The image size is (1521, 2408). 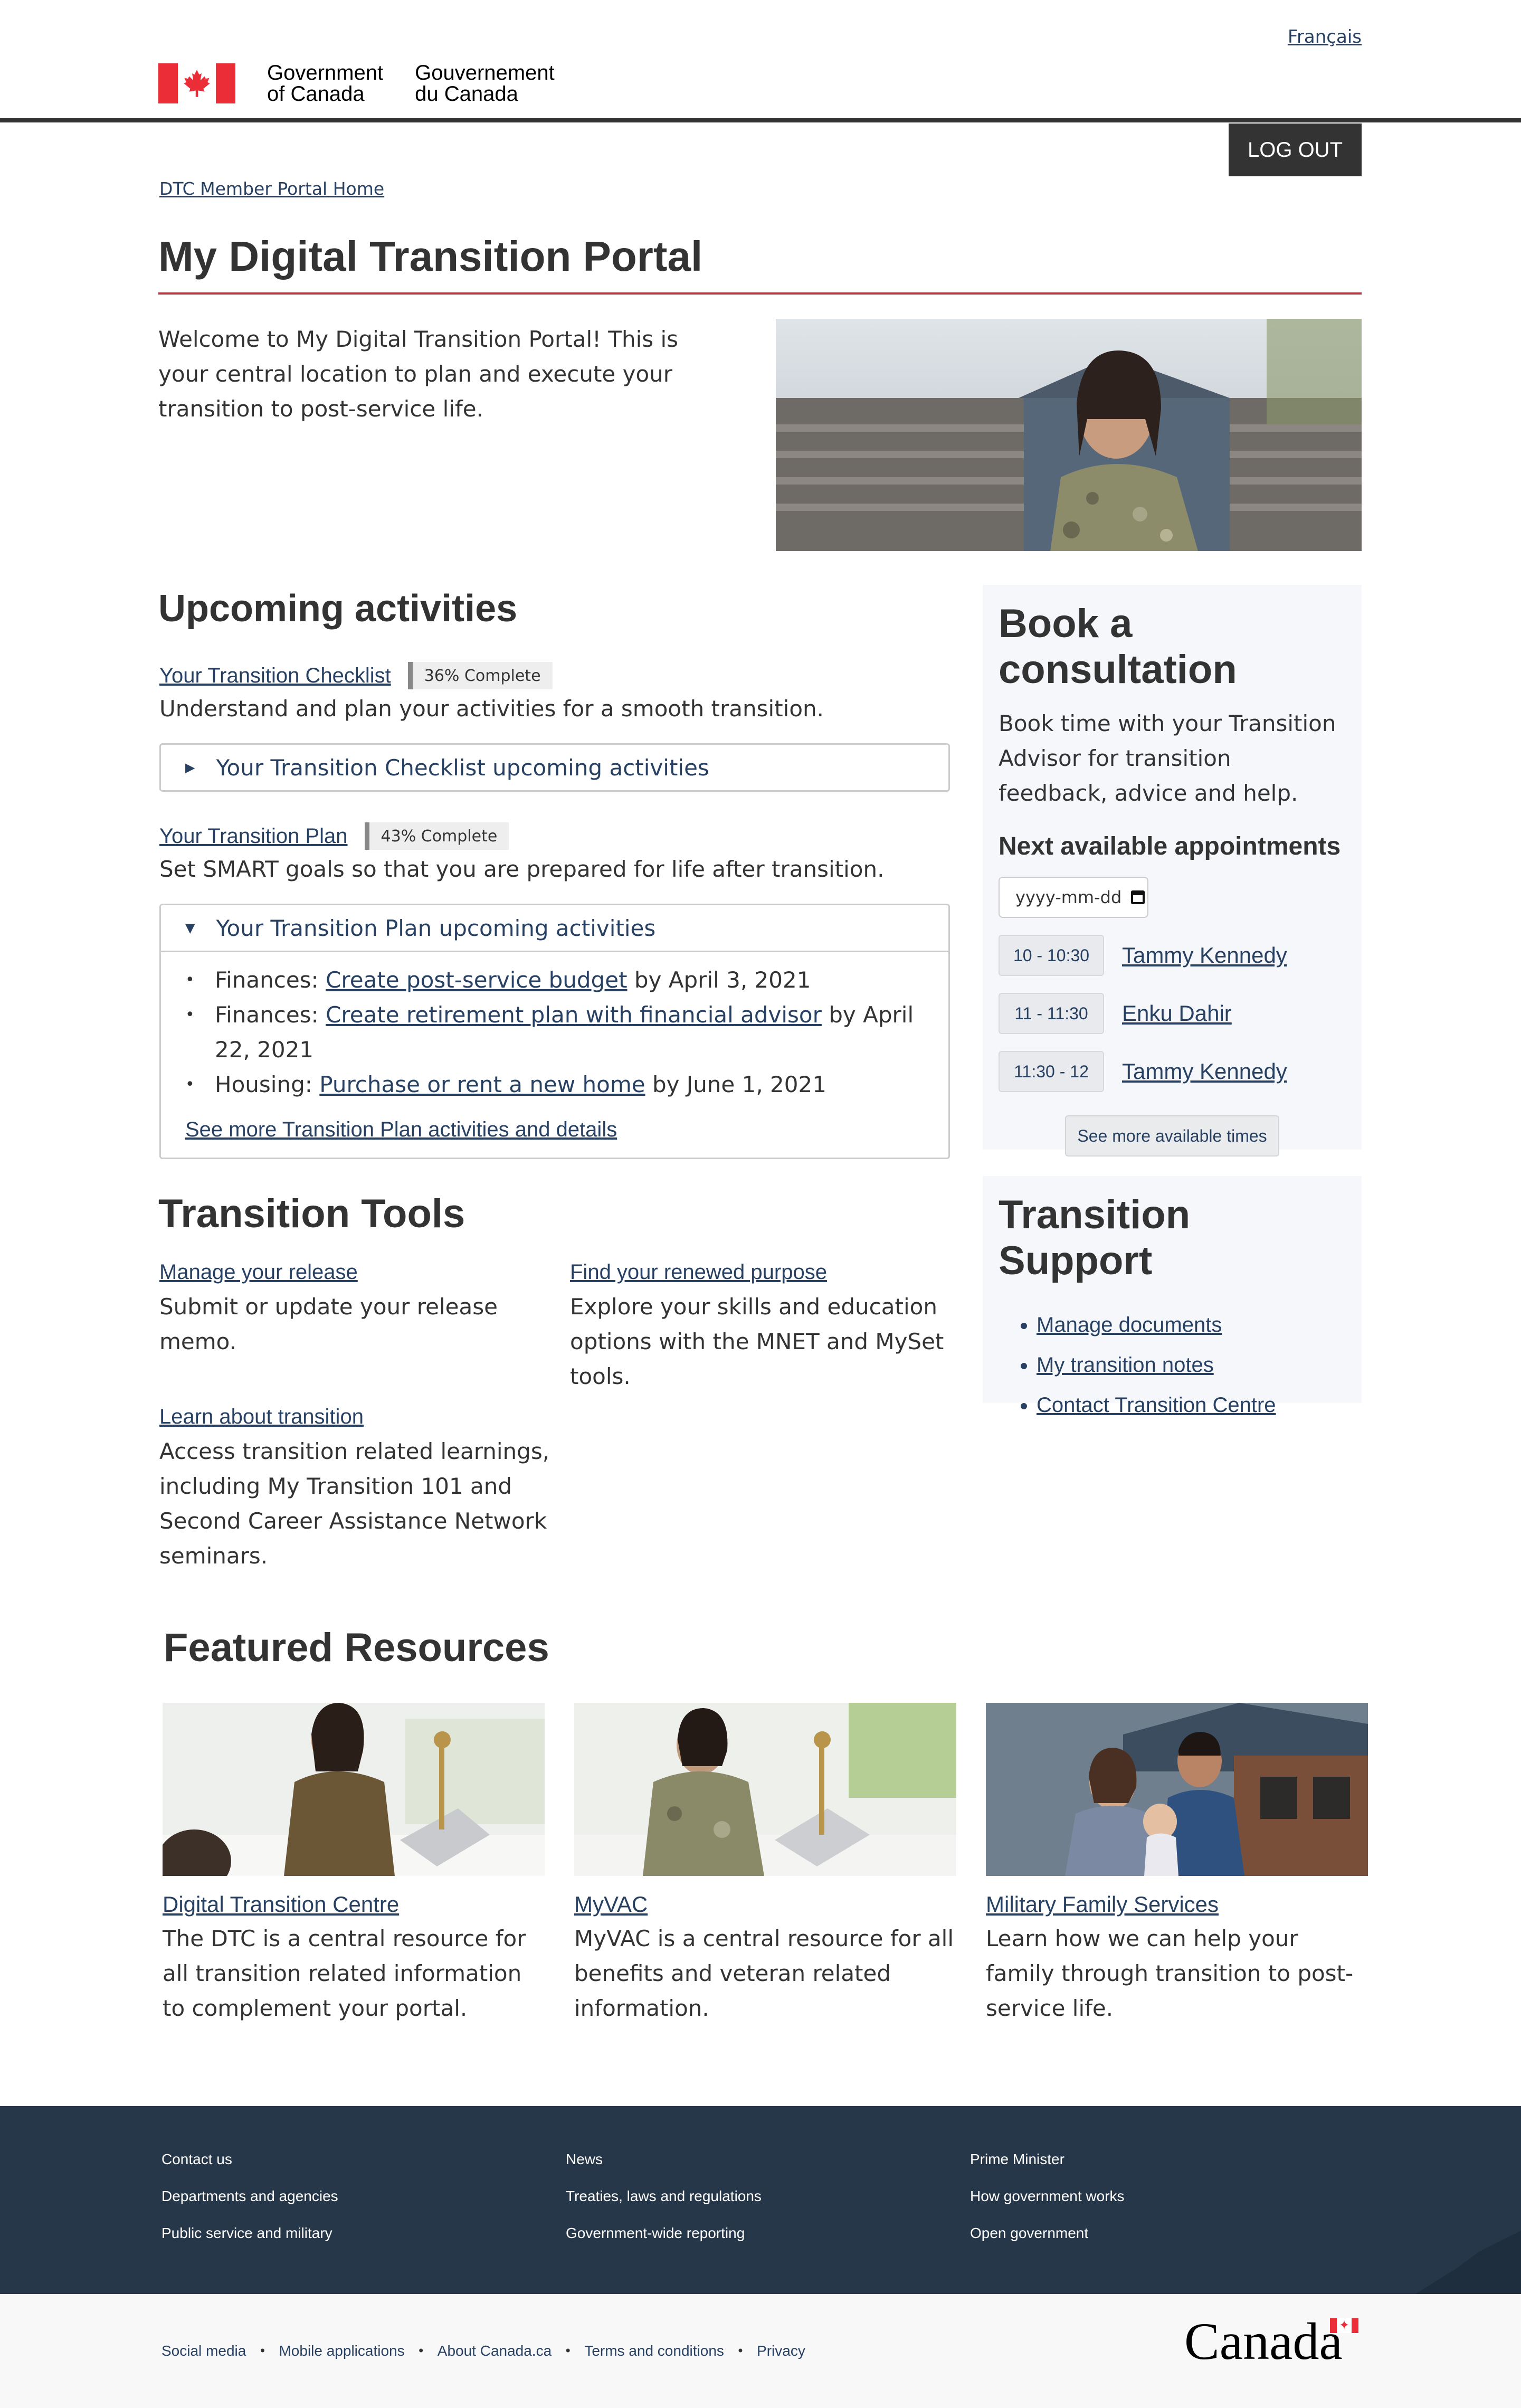 What do you see at coordinates (664, 2159) in the screenshot?
I see `footer-link: News` at bounding box center [664, 2159].